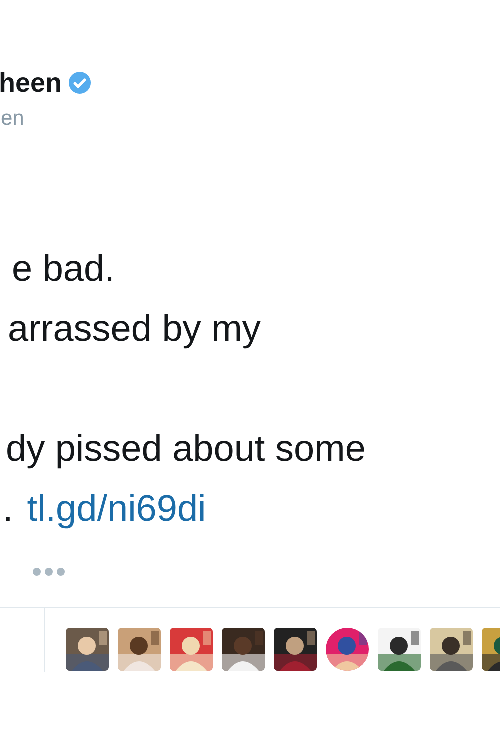  What do you see at coordinates (63, 268) in the screenshot?
I see `tweet-text: e bad.` at bounding box center [63, 268].